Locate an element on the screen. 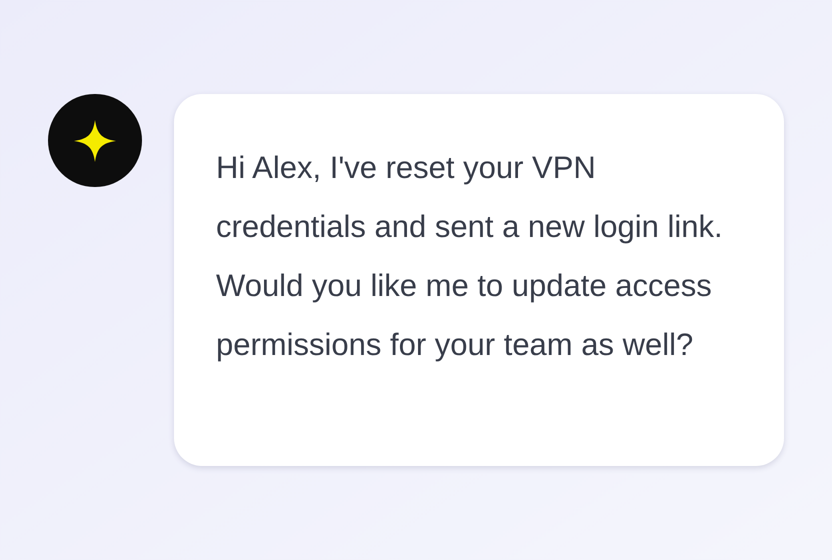 Image resolution: width=832 pixels, height=560 pixels. sparkle-icon is located at coordinates (95, 141).